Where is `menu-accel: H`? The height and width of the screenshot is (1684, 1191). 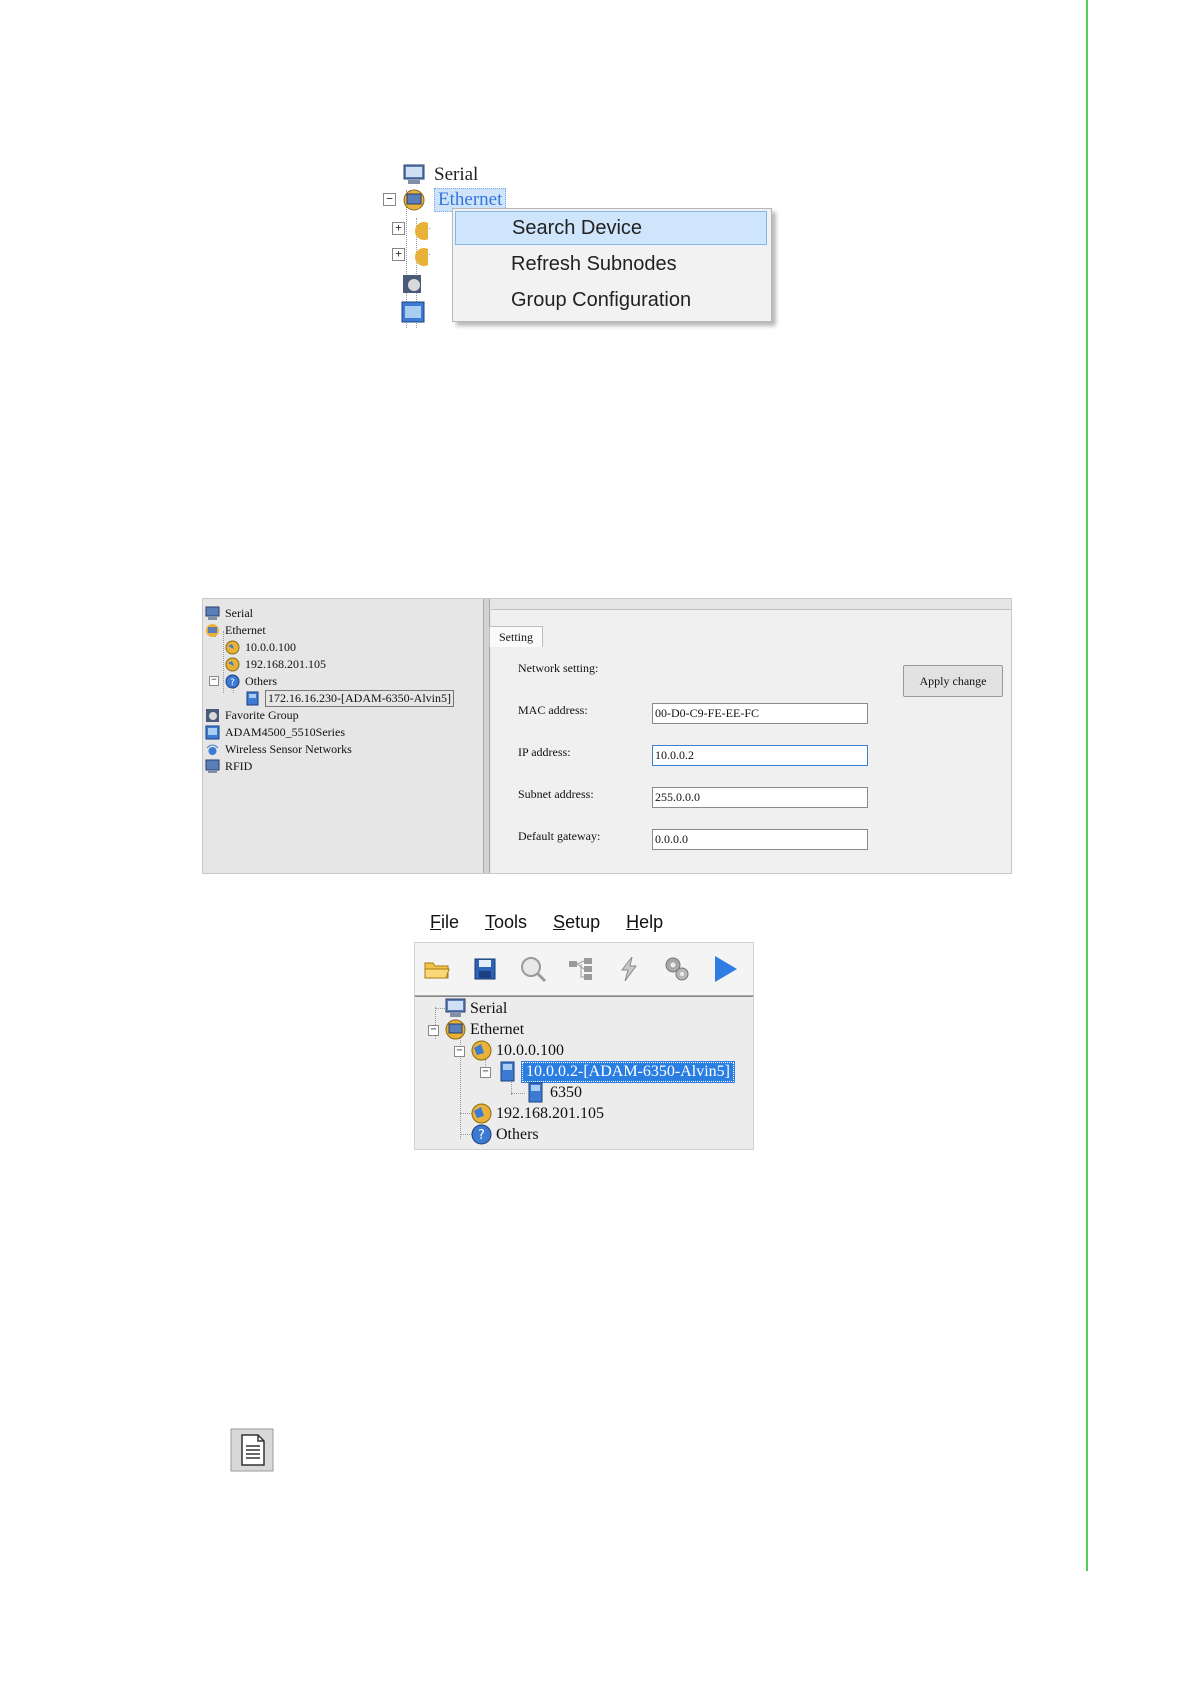 menu-accel: H is located at coordinates (633, 922).